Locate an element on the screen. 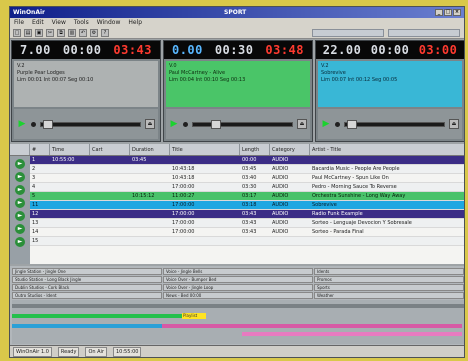 The image size is (468, 361). cell-num: 5 is located at coordinates (34, 196).